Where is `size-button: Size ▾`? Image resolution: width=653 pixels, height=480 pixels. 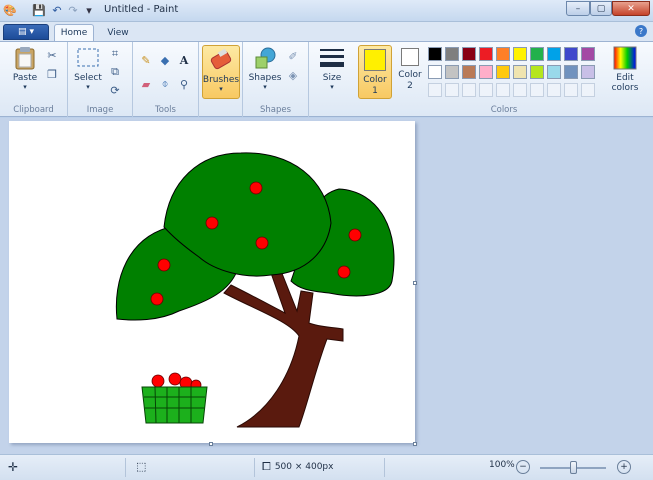 size-button: Size ▾ is located at coordinates (332, 68).